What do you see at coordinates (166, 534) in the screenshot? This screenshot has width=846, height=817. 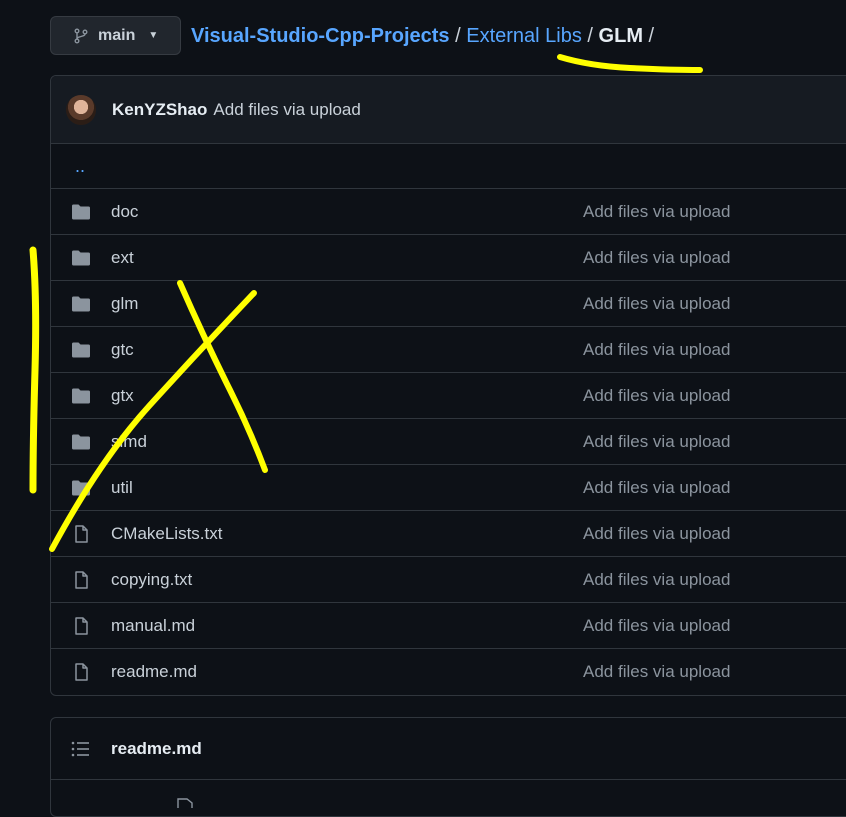 I see `file-name-link: CMakeLists.txt` at bounding box center [166, 534].